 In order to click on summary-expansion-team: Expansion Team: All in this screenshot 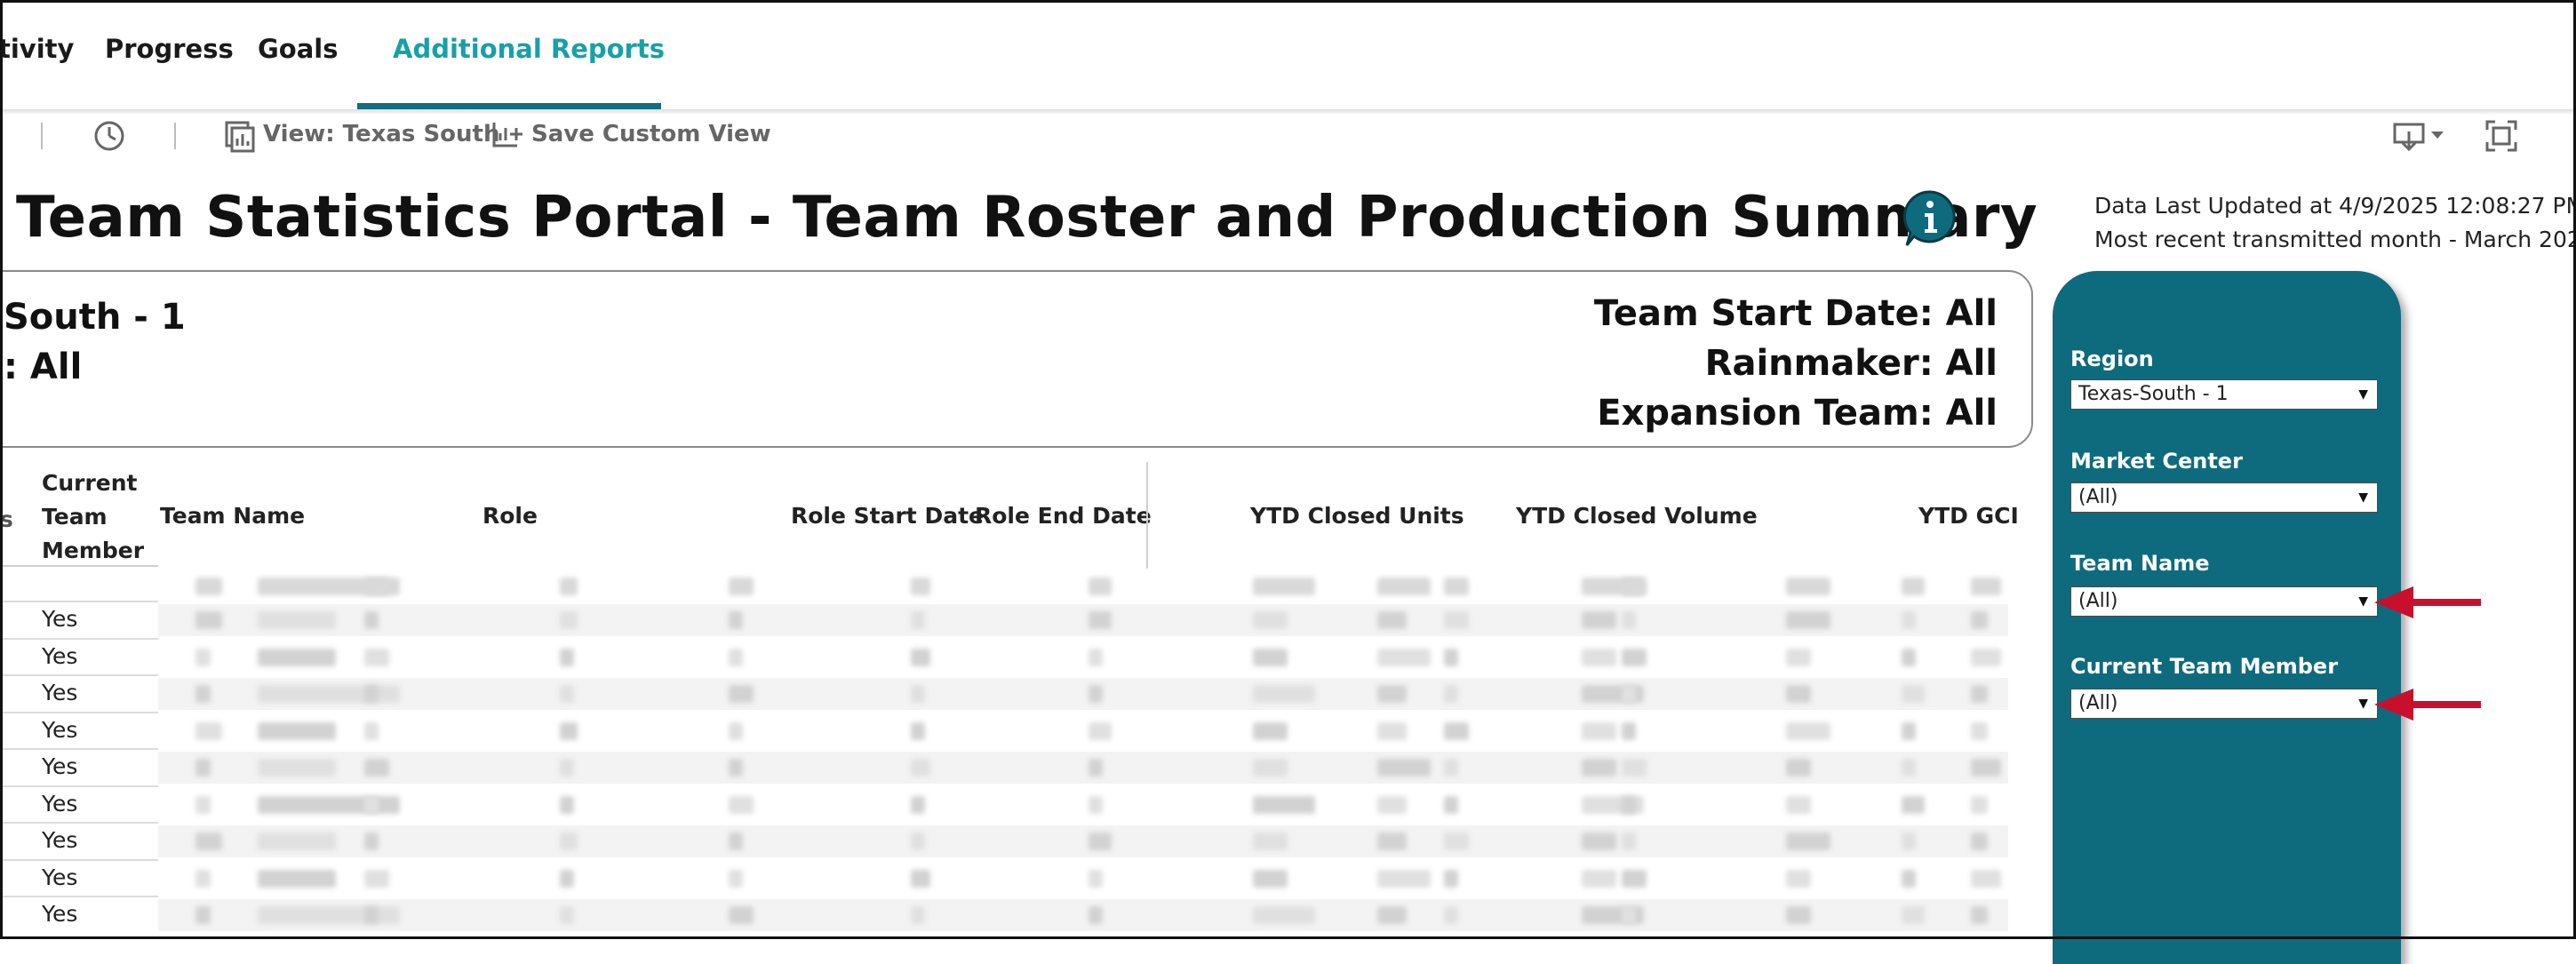, I will do `click(1797, 413)`.